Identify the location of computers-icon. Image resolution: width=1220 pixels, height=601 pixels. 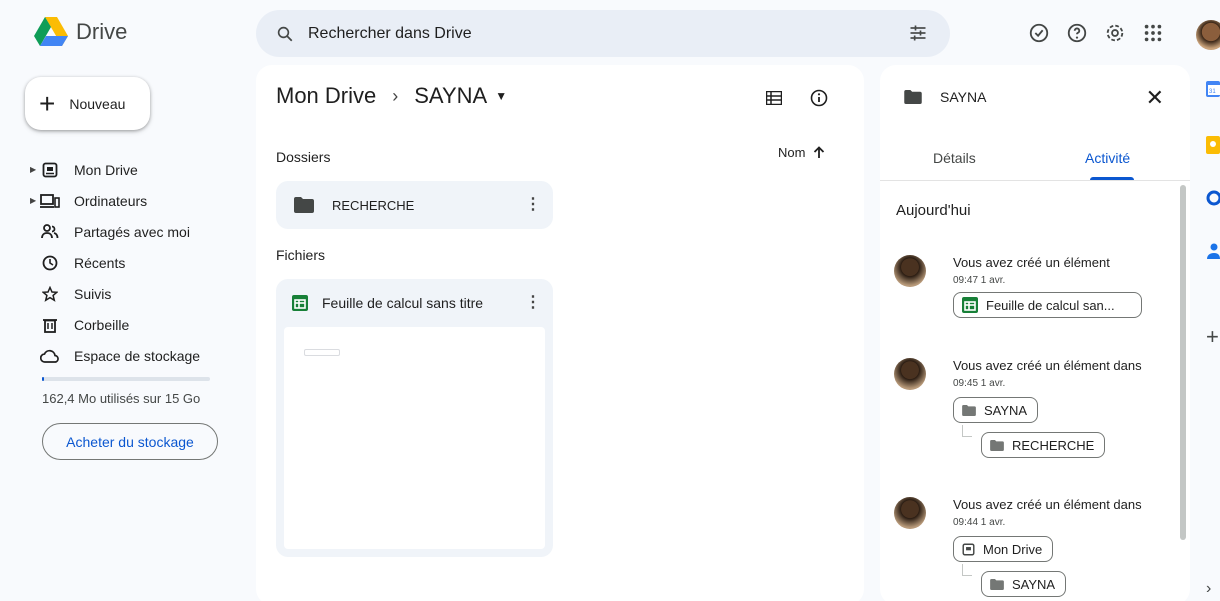
(50, 201).